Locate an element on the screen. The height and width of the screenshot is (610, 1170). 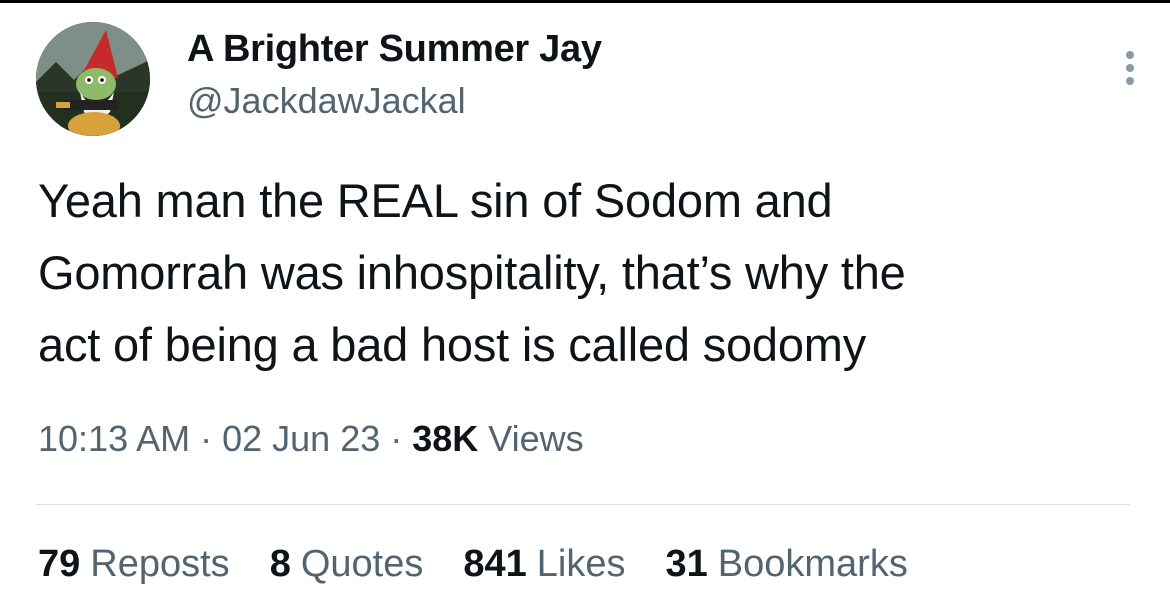
quotes-count: 8 is located at coordinates (280, 564).